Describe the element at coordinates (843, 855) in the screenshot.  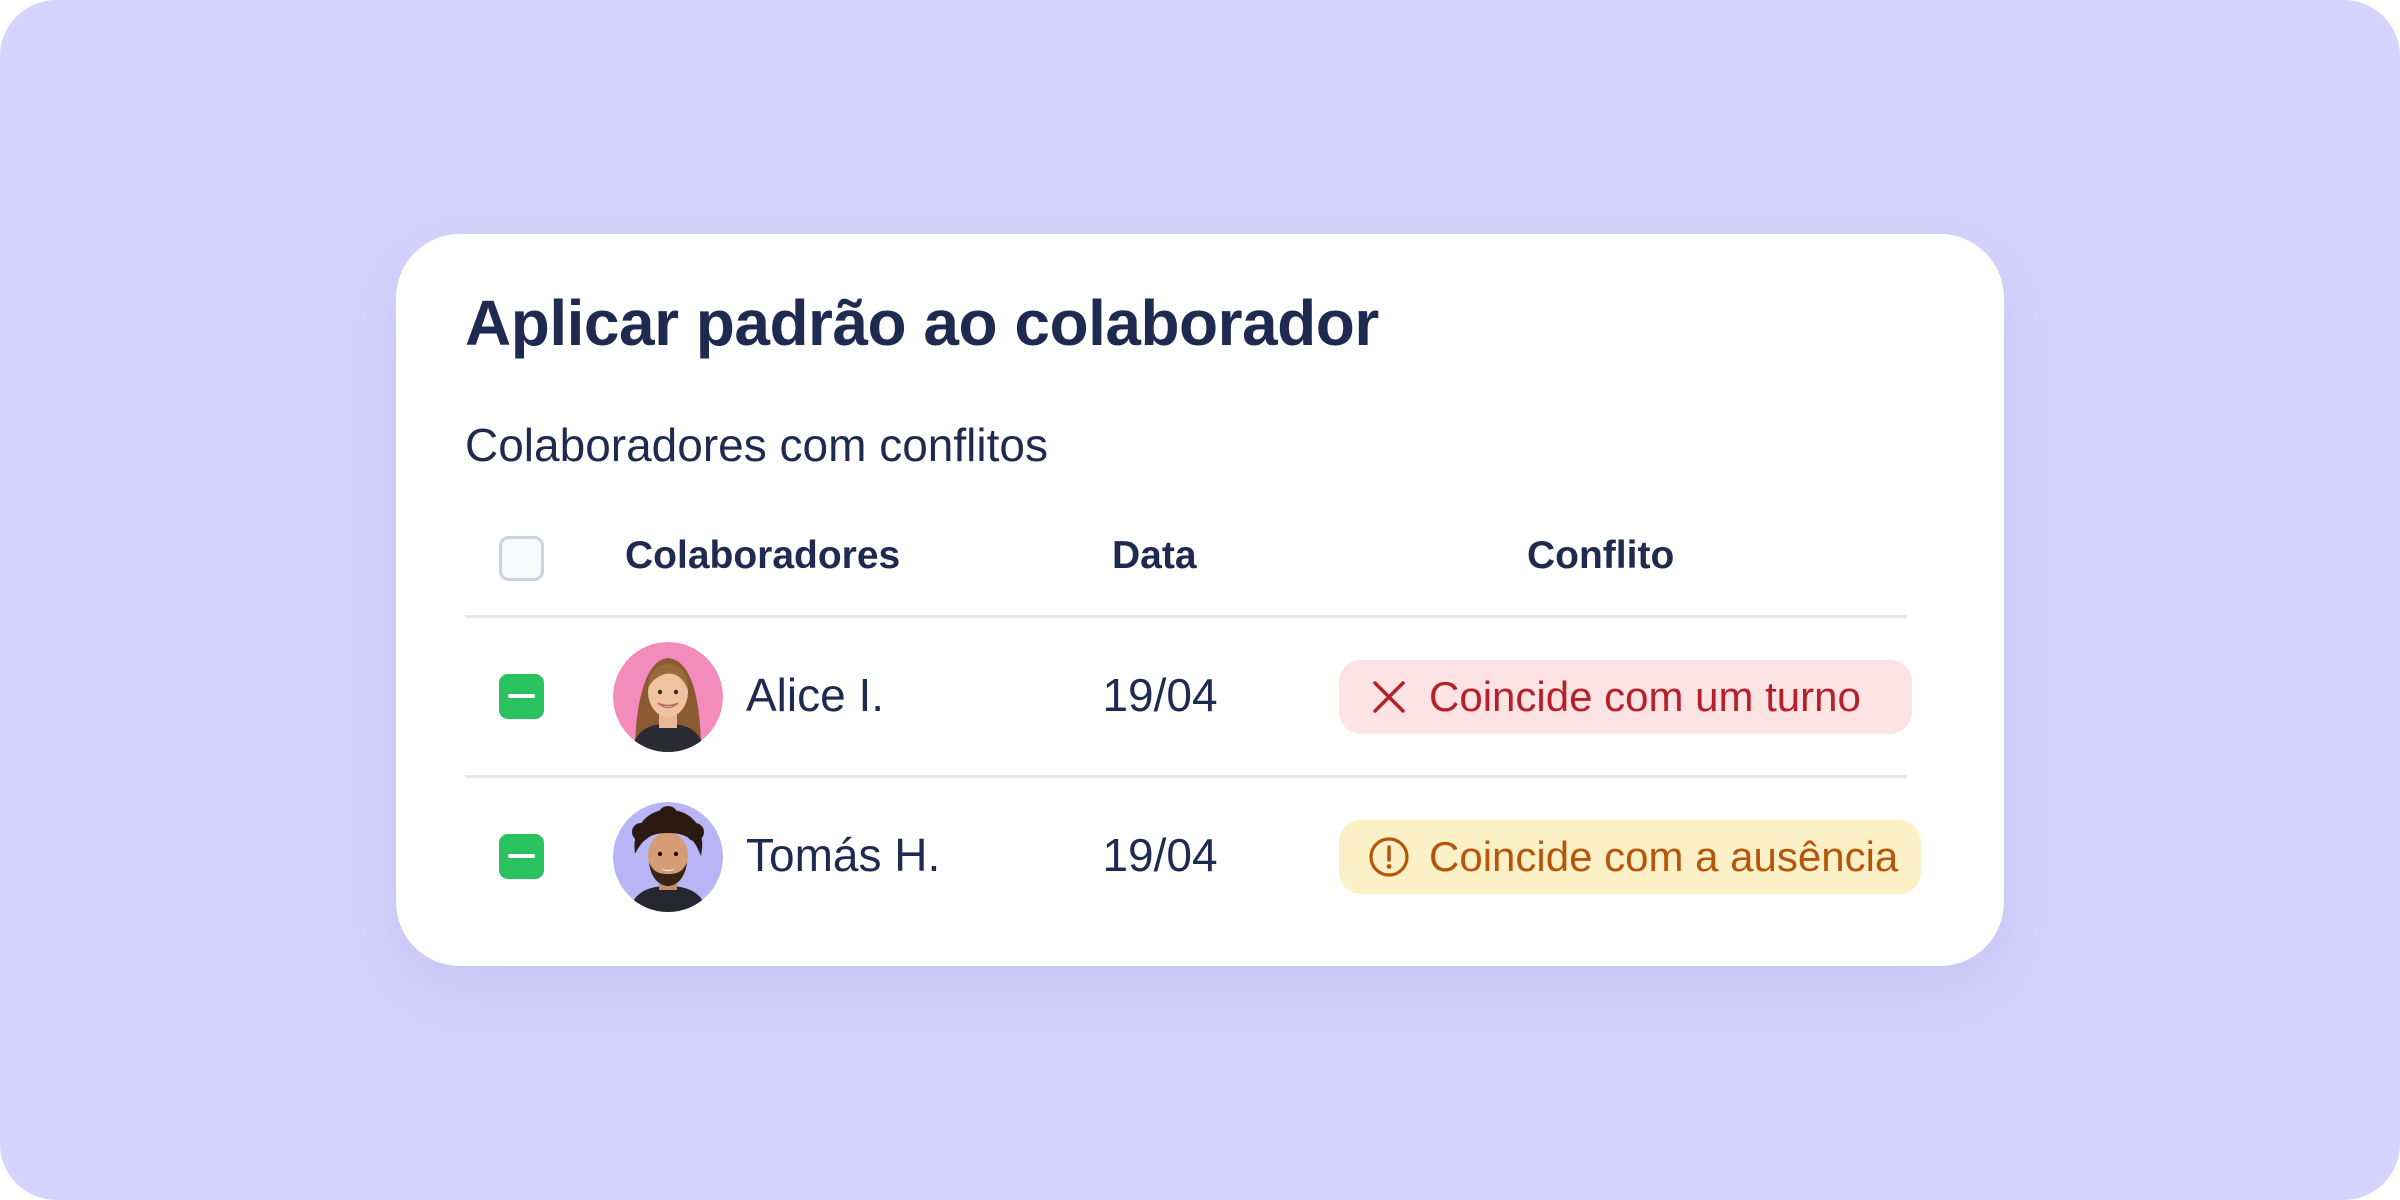
I see `employee-name: Tomás H.` at that location.